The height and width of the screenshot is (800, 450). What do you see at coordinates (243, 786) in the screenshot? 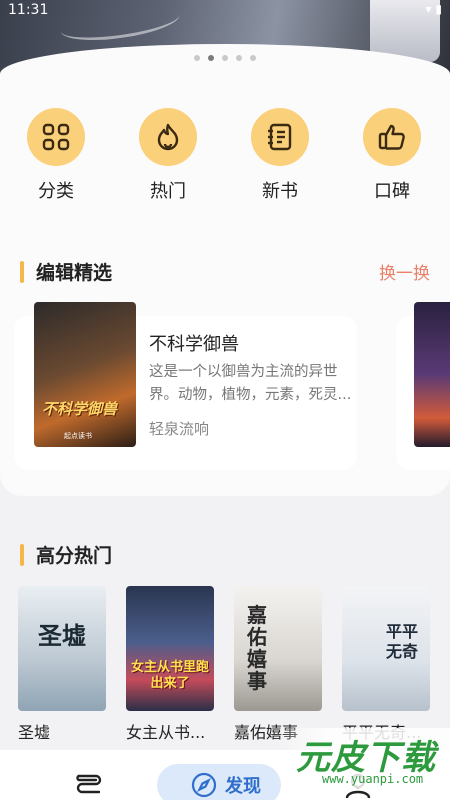
I see `discover-label: 发现` at bounding box center [243, 786].